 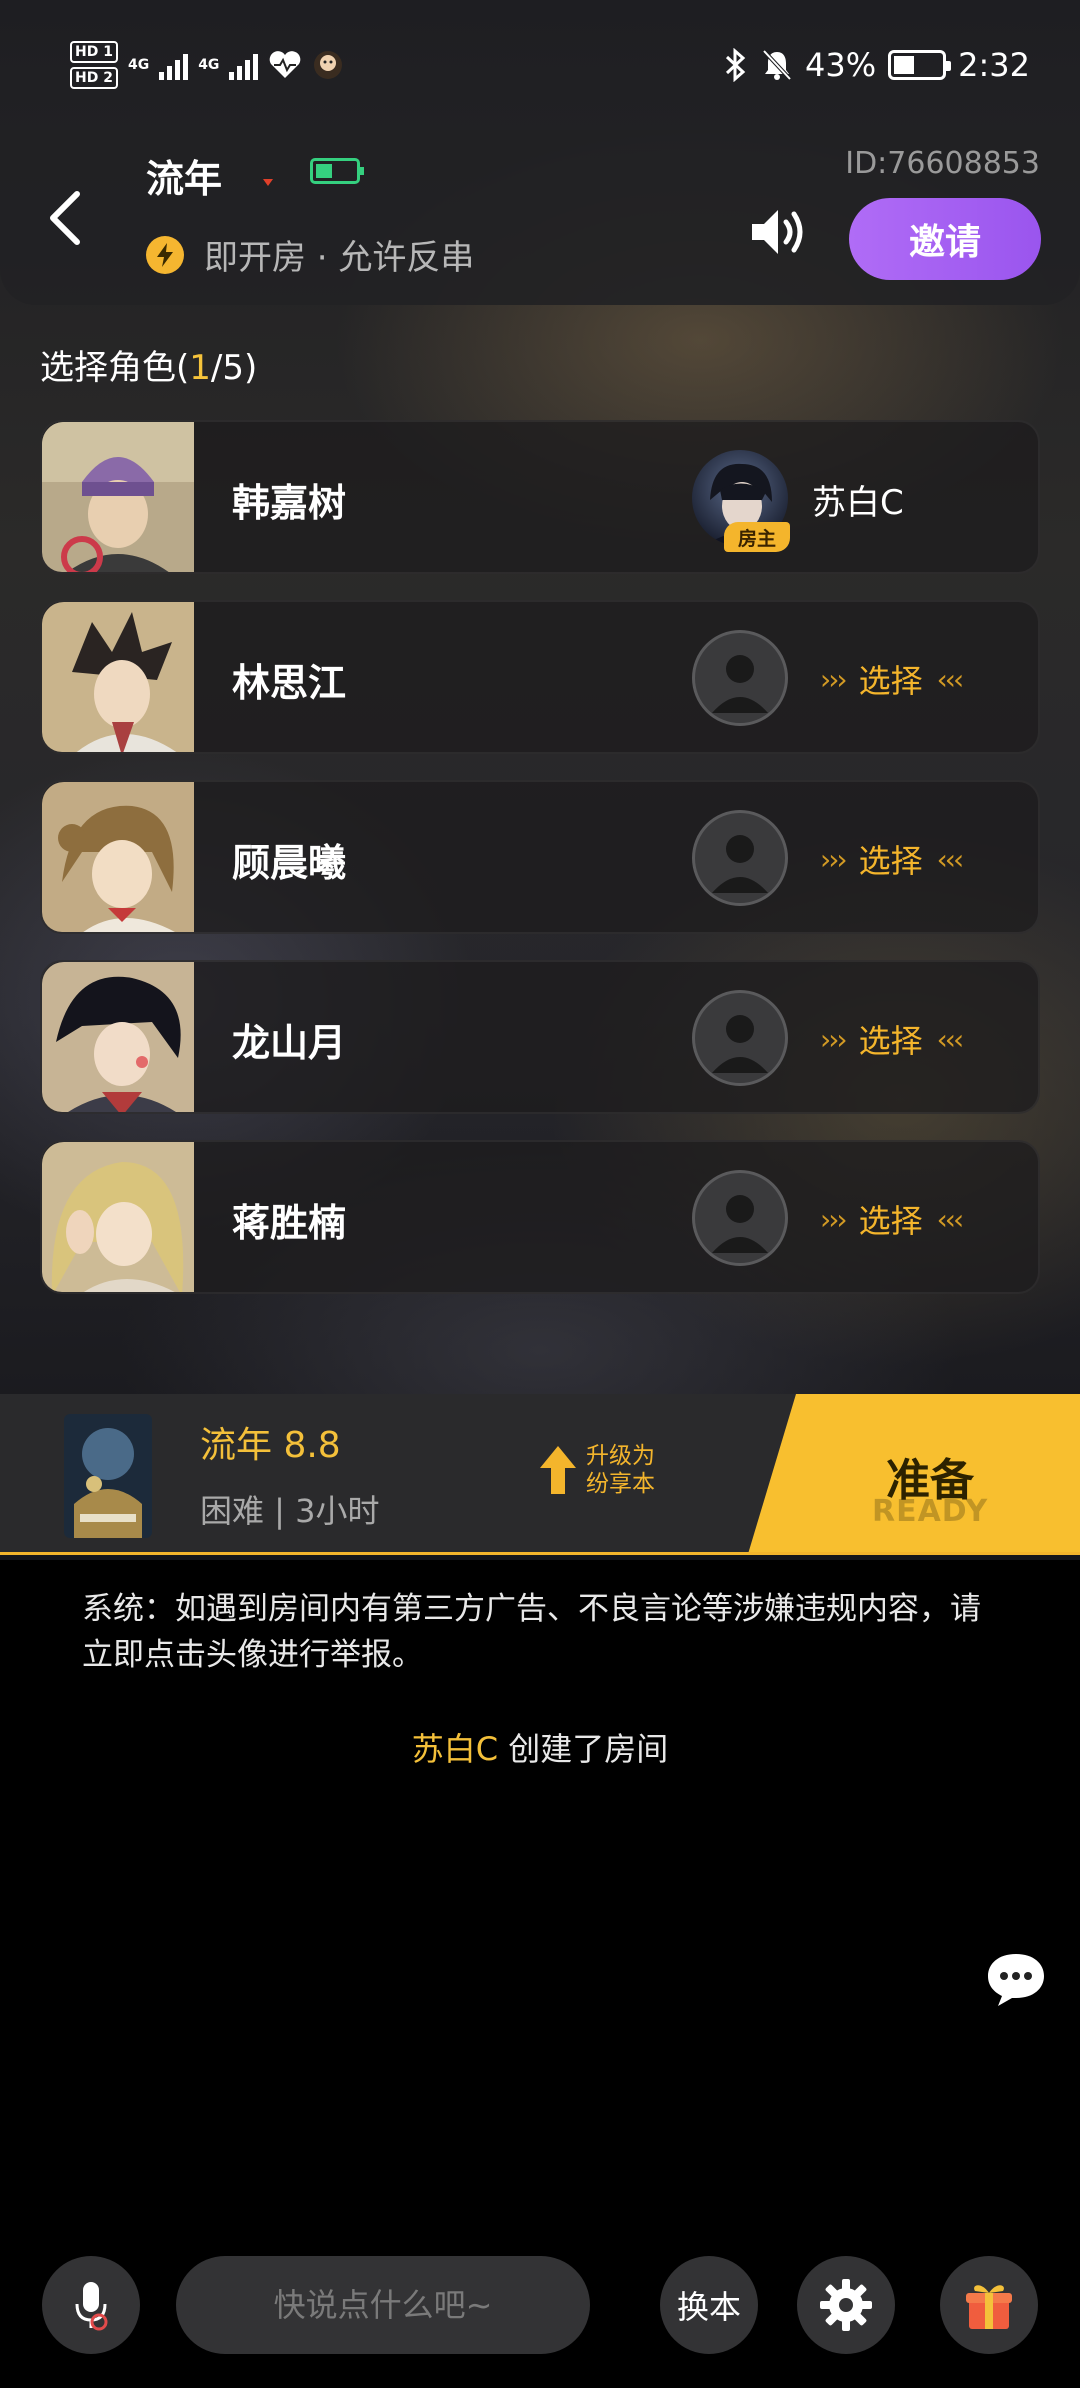 I want to click on gift-icon, so click(x=989, y=2307).